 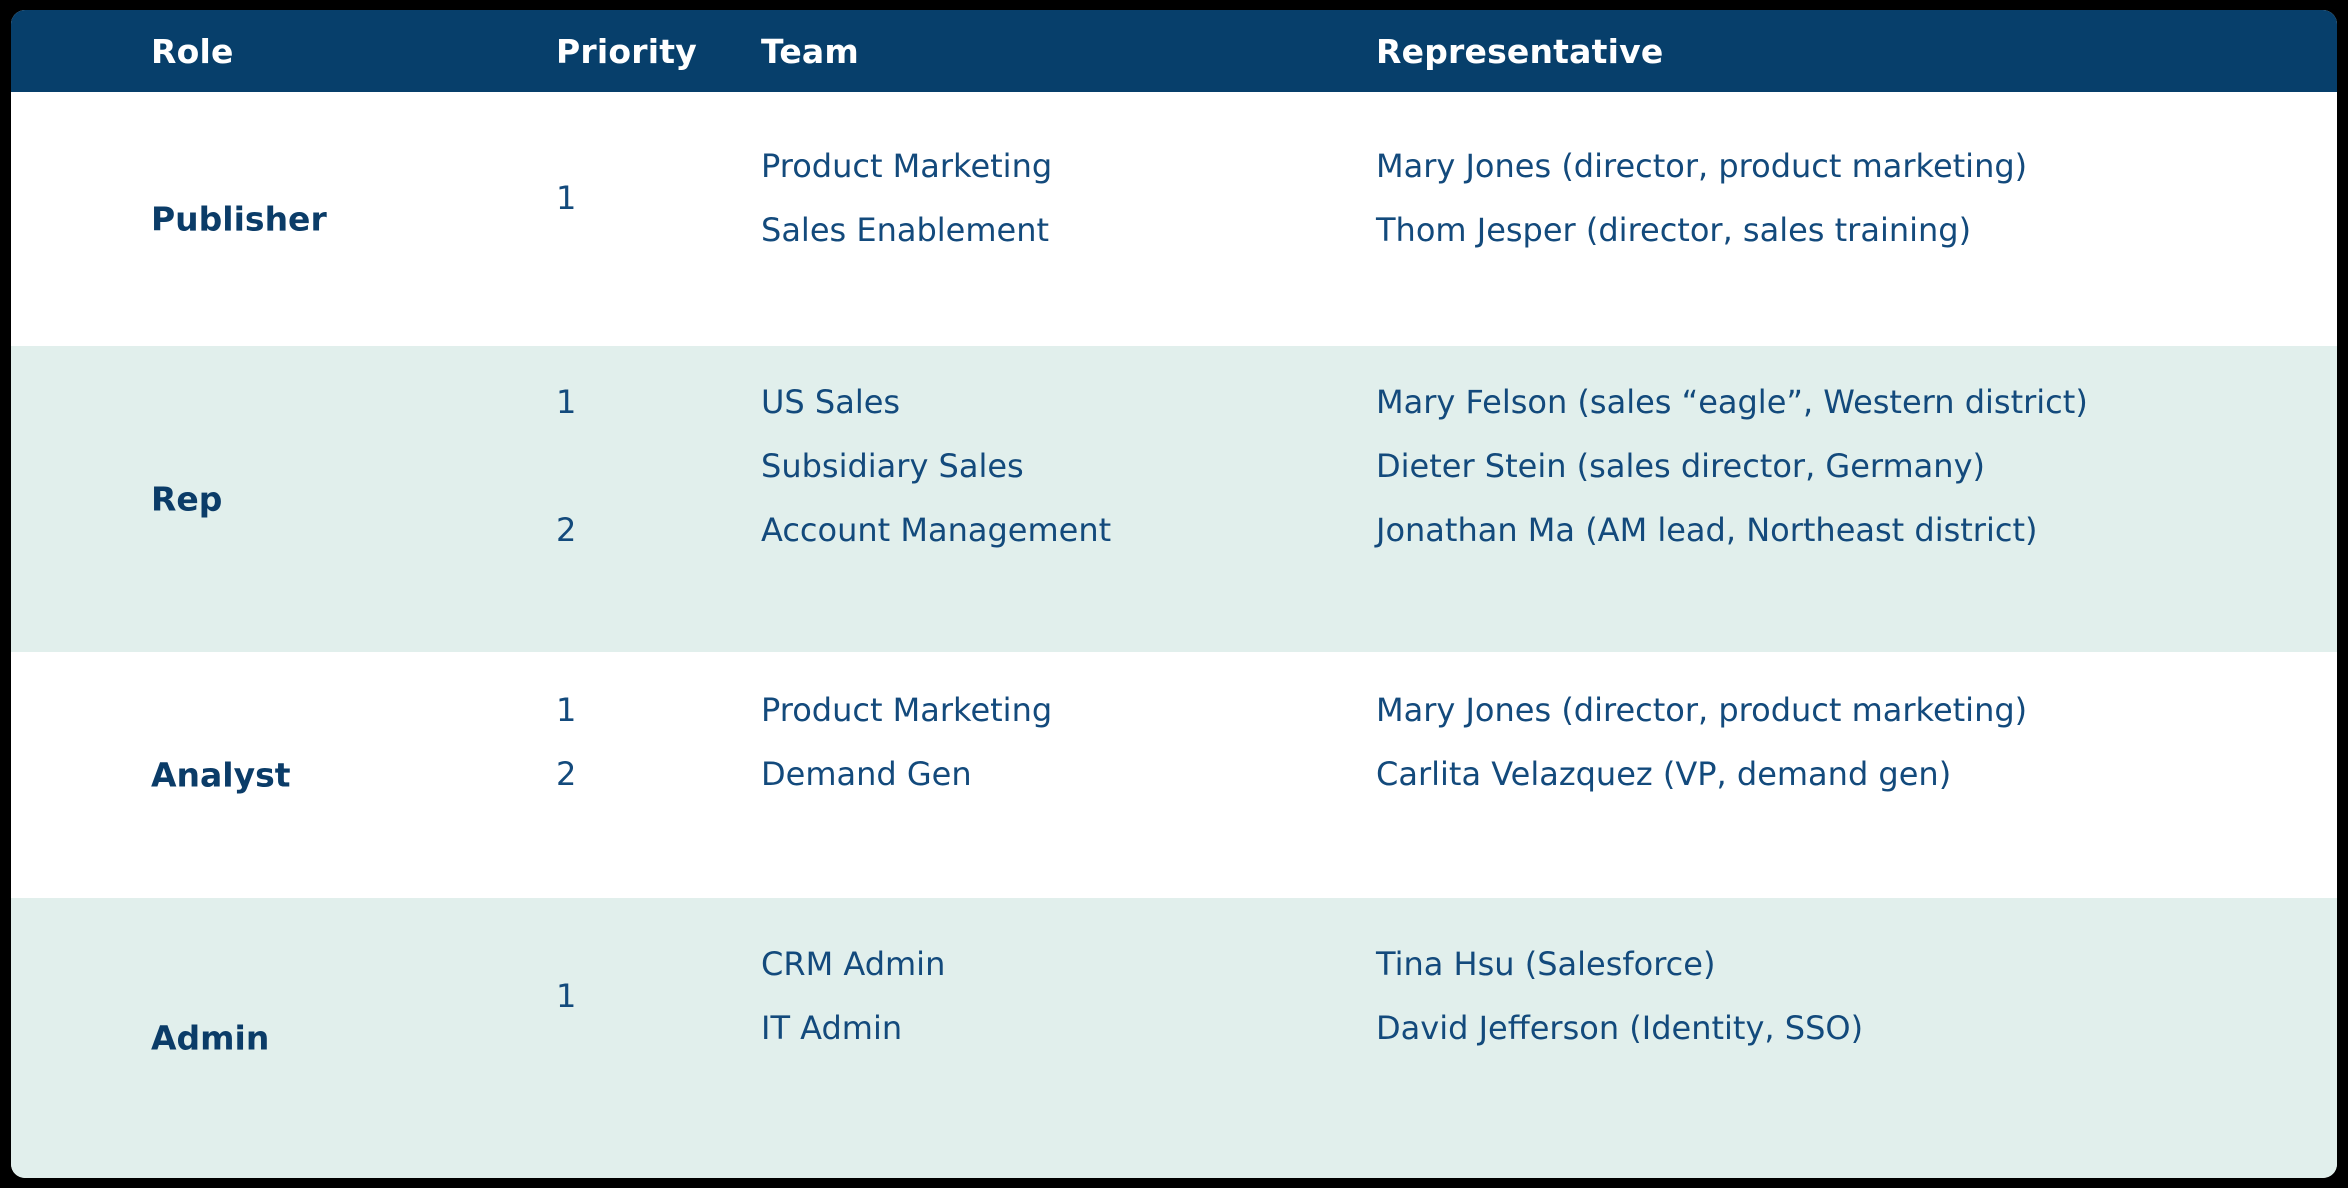 What do you see at coordinates (341, 51) in the screenshot?
I see `column-header-role: Role` at bounding box center [341, 51].